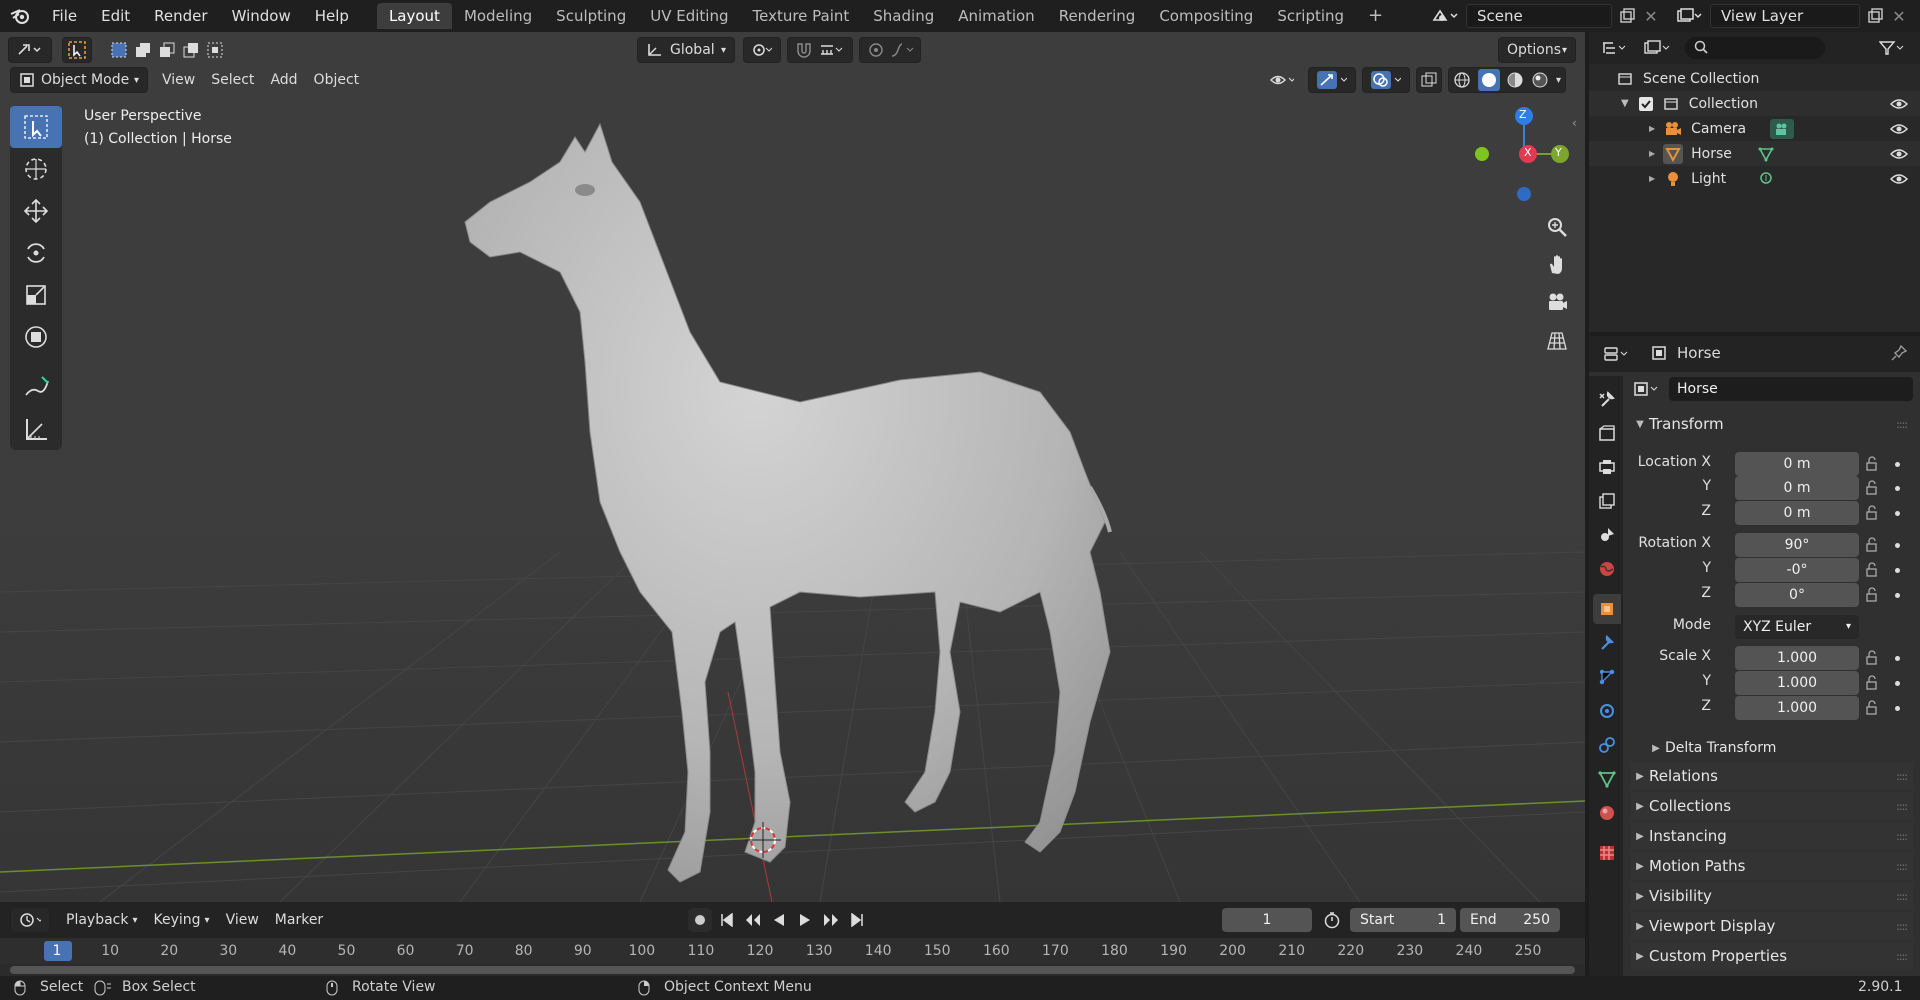  I want to click on timeline-scrollbar, so click(792, 970).